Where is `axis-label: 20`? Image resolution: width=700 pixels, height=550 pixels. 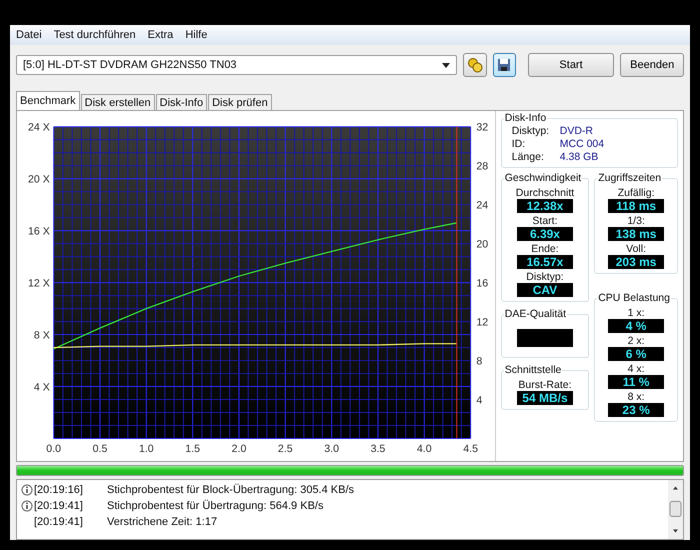 axis-label: 20 is located at coordinates (482, 244).